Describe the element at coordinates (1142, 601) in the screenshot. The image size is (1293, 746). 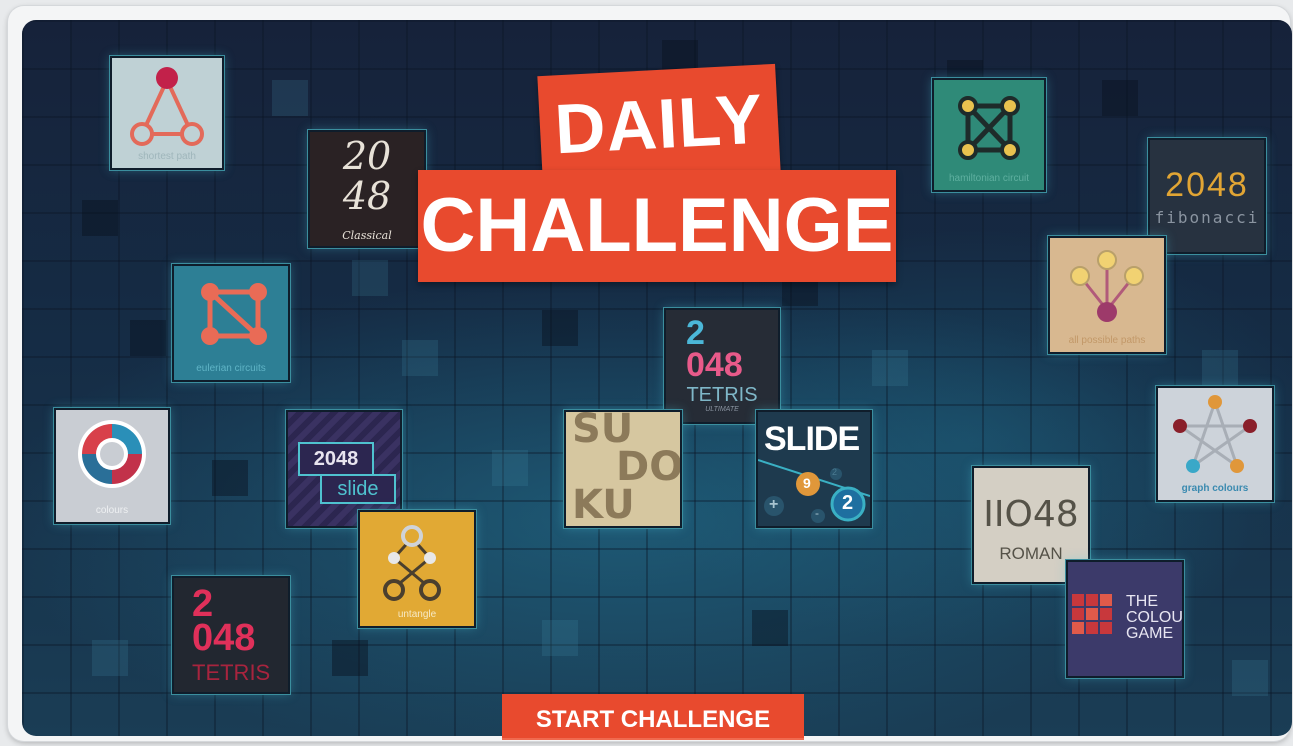
I see `tile-title-line: THE` at that location.